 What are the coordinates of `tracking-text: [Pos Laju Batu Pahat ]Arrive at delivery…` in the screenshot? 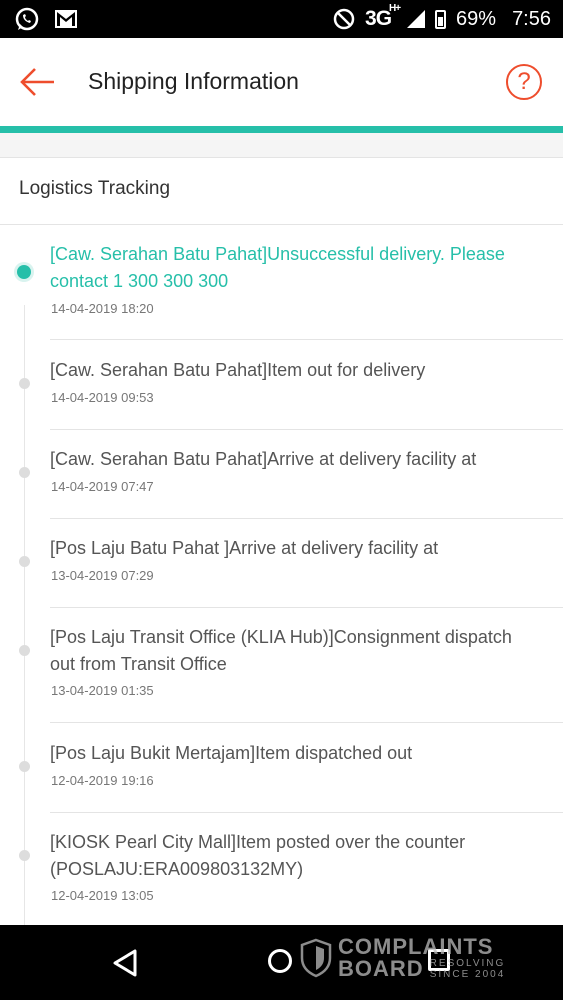 It's located at (244, 548).